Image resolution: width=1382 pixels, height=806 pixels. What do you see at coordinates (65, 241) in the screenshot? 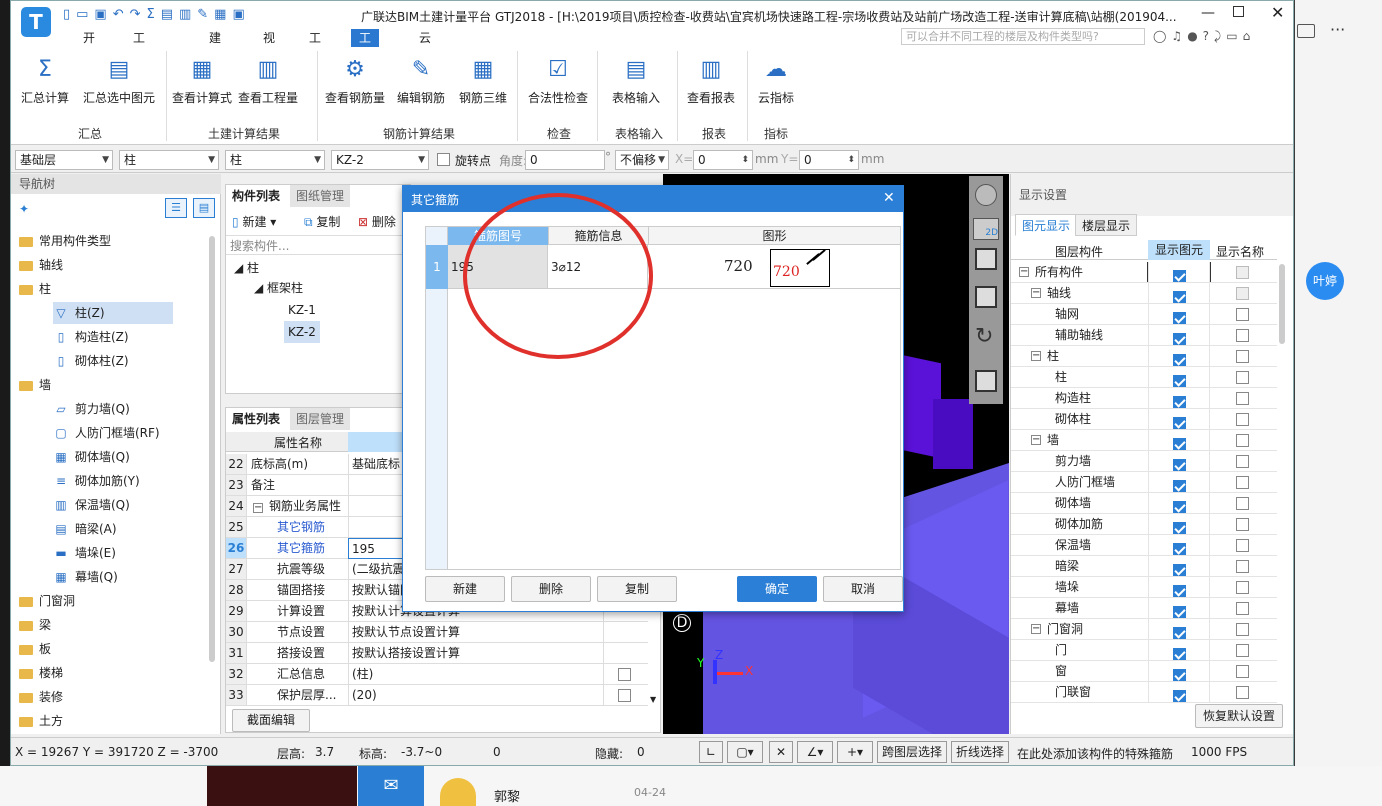
I see `nav-item-0: 常用构件类型` at bounding box center [65, 241].